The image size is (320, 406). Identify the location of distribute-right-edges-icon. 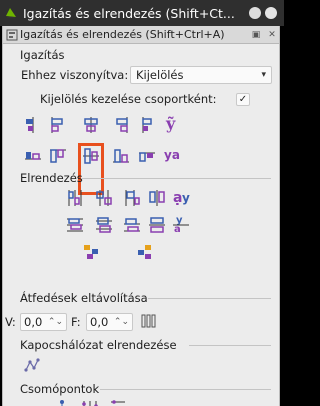
(132, 198).